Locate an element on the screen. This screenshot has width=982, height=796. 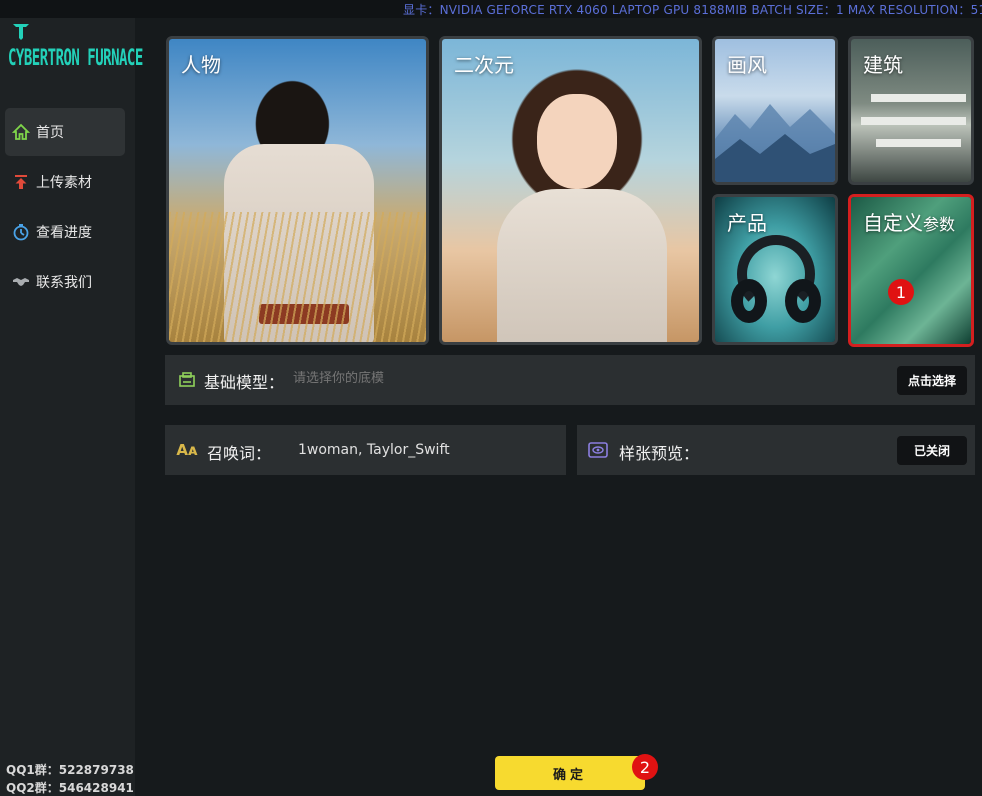
step-badge-1: 1 is located at coordinates (901, 292).